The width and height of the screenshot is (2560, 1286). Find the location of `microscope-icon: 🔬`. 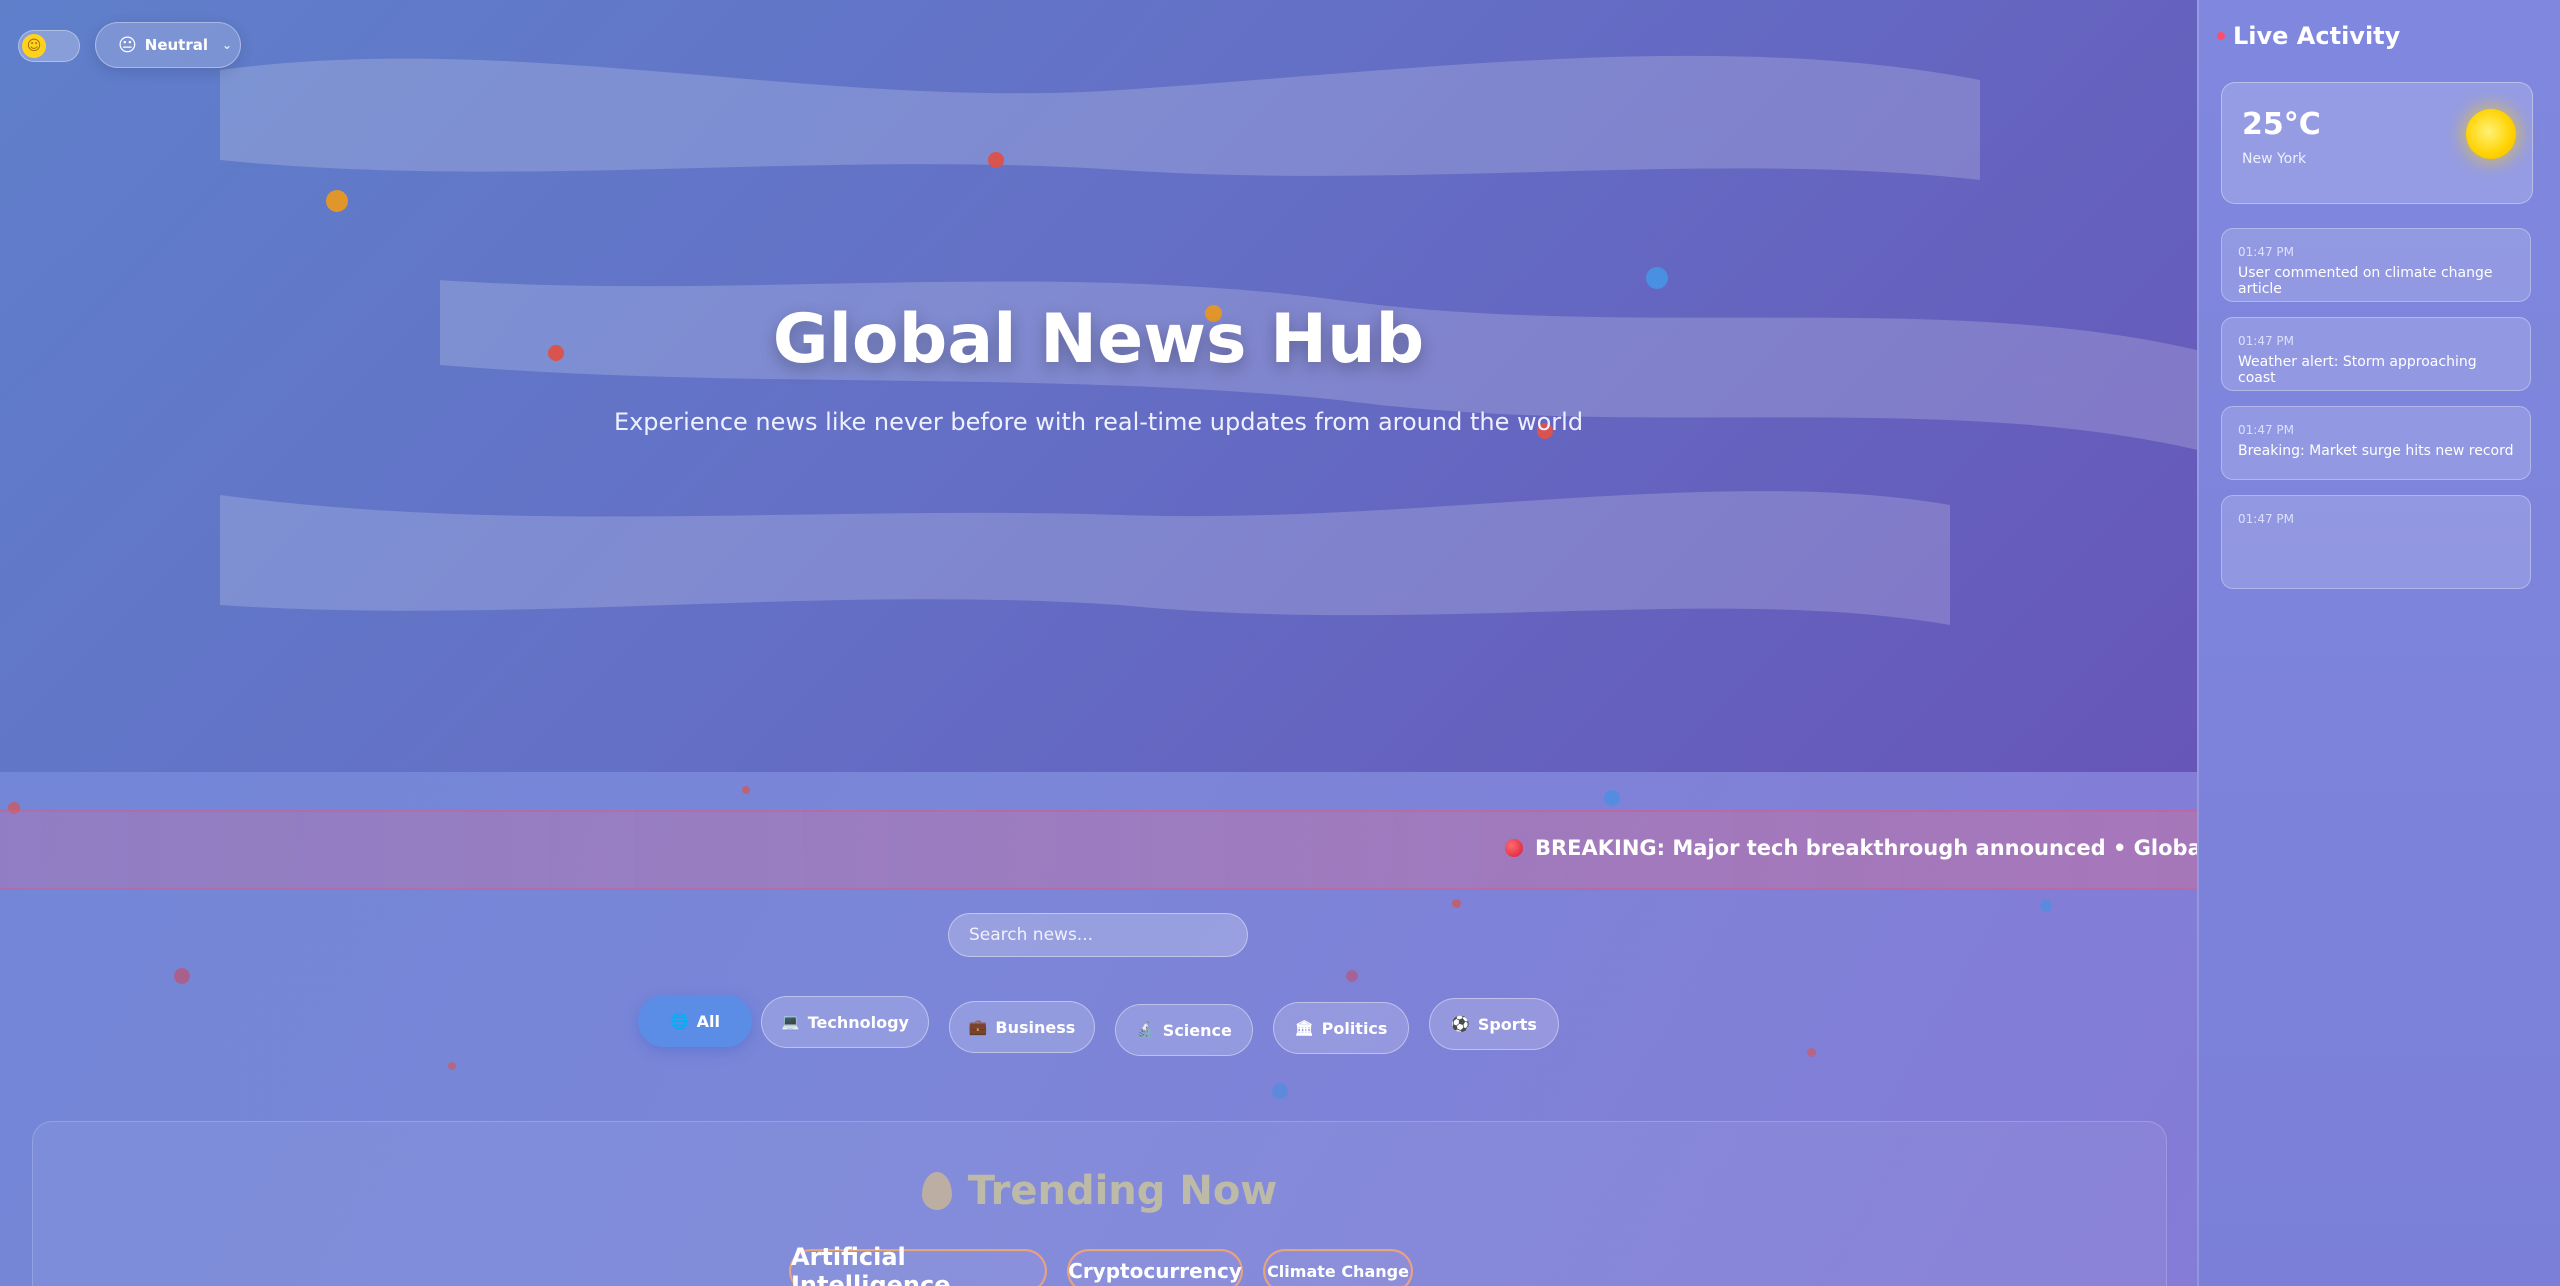

microscope-icon: 🔬 is located at coordinates (1145, 1030).